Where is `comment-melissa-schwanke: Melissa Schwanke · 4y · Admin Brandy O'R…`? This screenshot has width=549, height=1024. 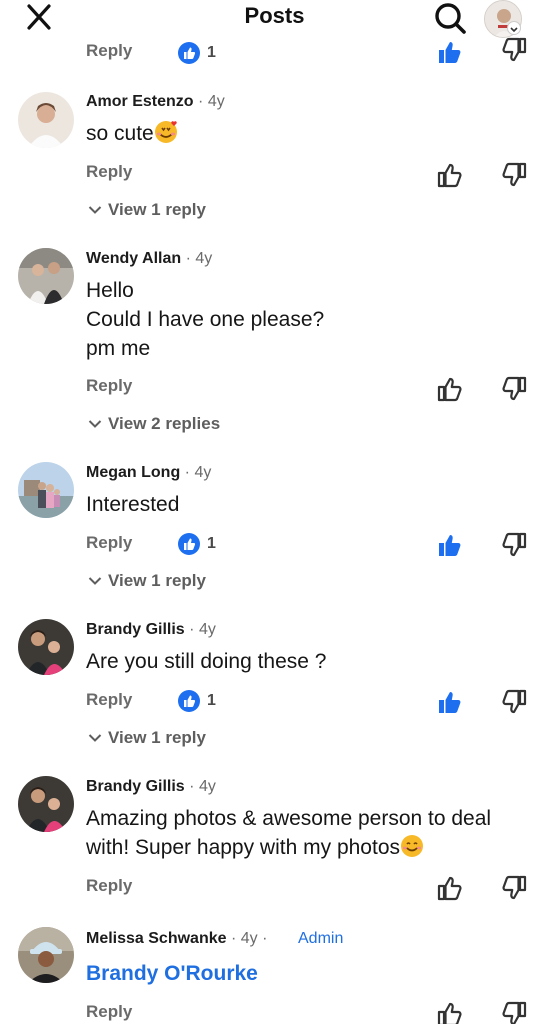 comment-melissa-schwanke: Melissa Schwanke · 4y · Admin Brandy O'R… is located at coordinates (274, 974).